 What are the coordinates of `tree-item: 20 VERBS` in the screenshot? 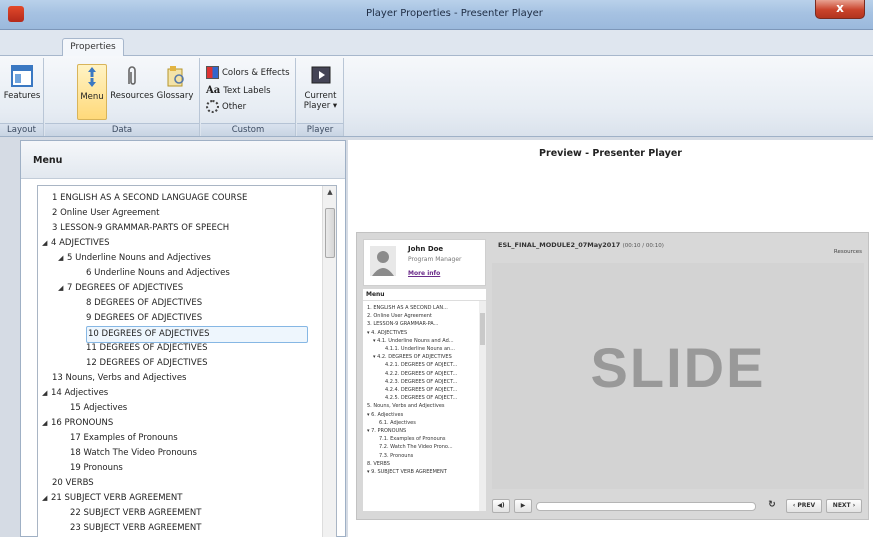 It's located at (73, 483).